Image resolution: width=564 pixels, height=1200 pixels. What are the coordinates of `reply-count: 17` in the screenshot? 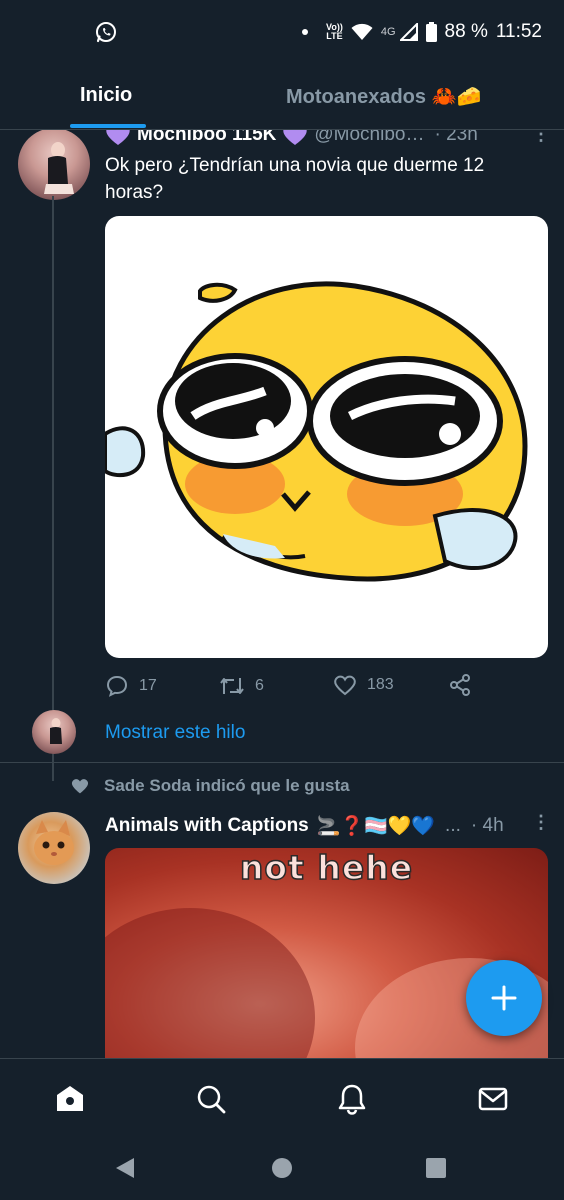 It's located at (148, 685).